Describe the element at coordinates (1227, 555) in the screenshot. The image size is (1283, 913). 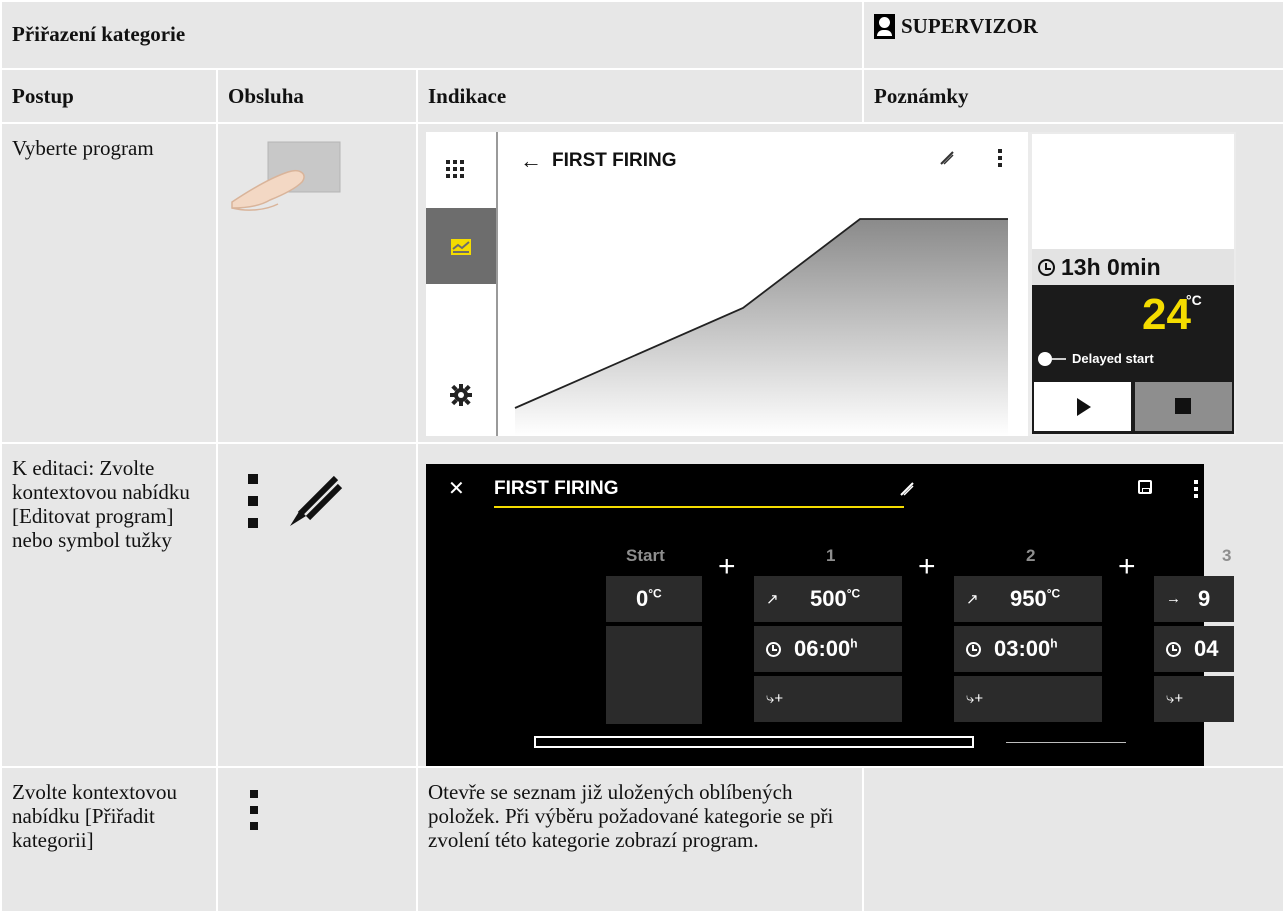
I see `segment-3-header: 3` at that location.